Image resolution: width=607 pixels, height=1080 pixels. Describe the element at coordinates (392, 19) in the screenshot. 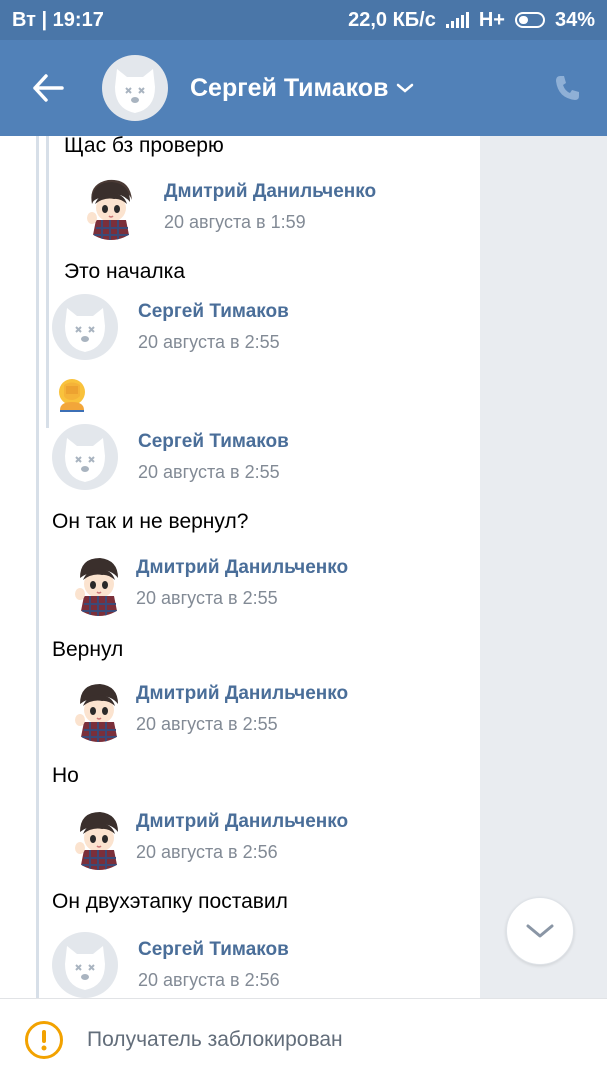

I see `status-speed: 22,0 КБ/с` at that location.